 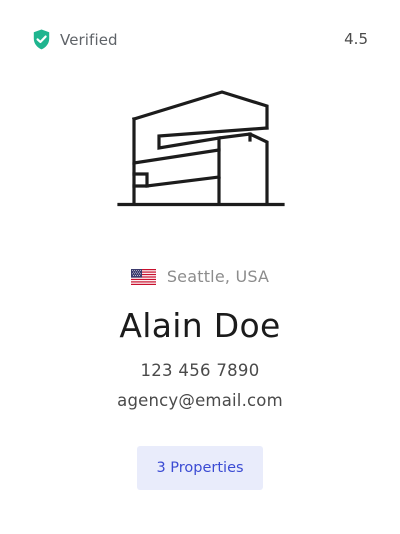 I want to click on location: Seattle, USA, so click(x=200, y=277).